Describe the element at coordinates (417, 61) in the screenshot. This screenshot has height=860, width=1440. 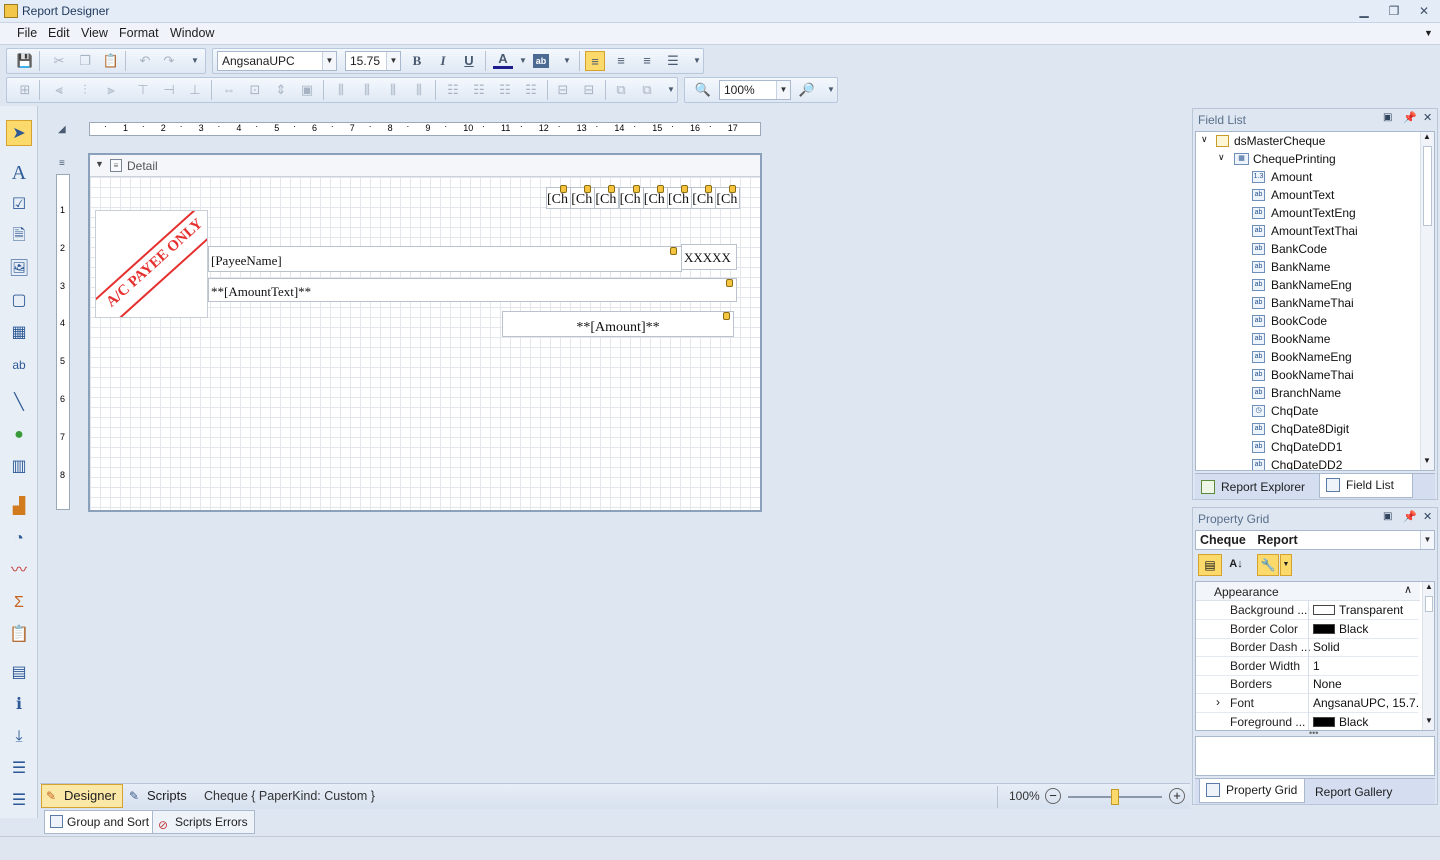
I see `bold-icon: B` at that location.